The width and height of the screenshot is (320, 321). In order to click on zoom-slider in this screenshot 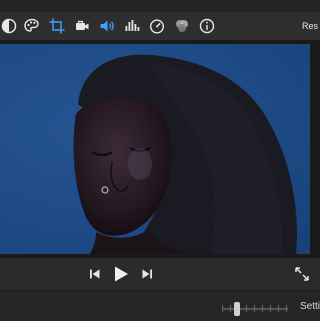, I will do `click(255, 309)`.